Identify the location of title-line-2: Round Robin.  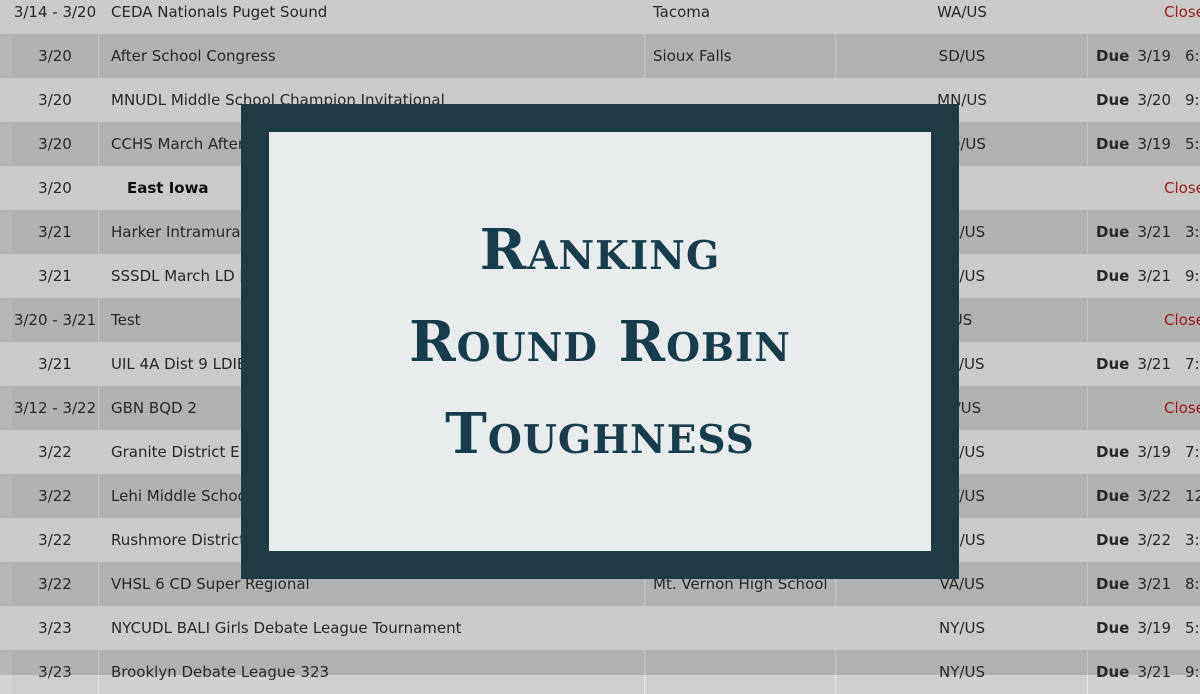
(600, 341).